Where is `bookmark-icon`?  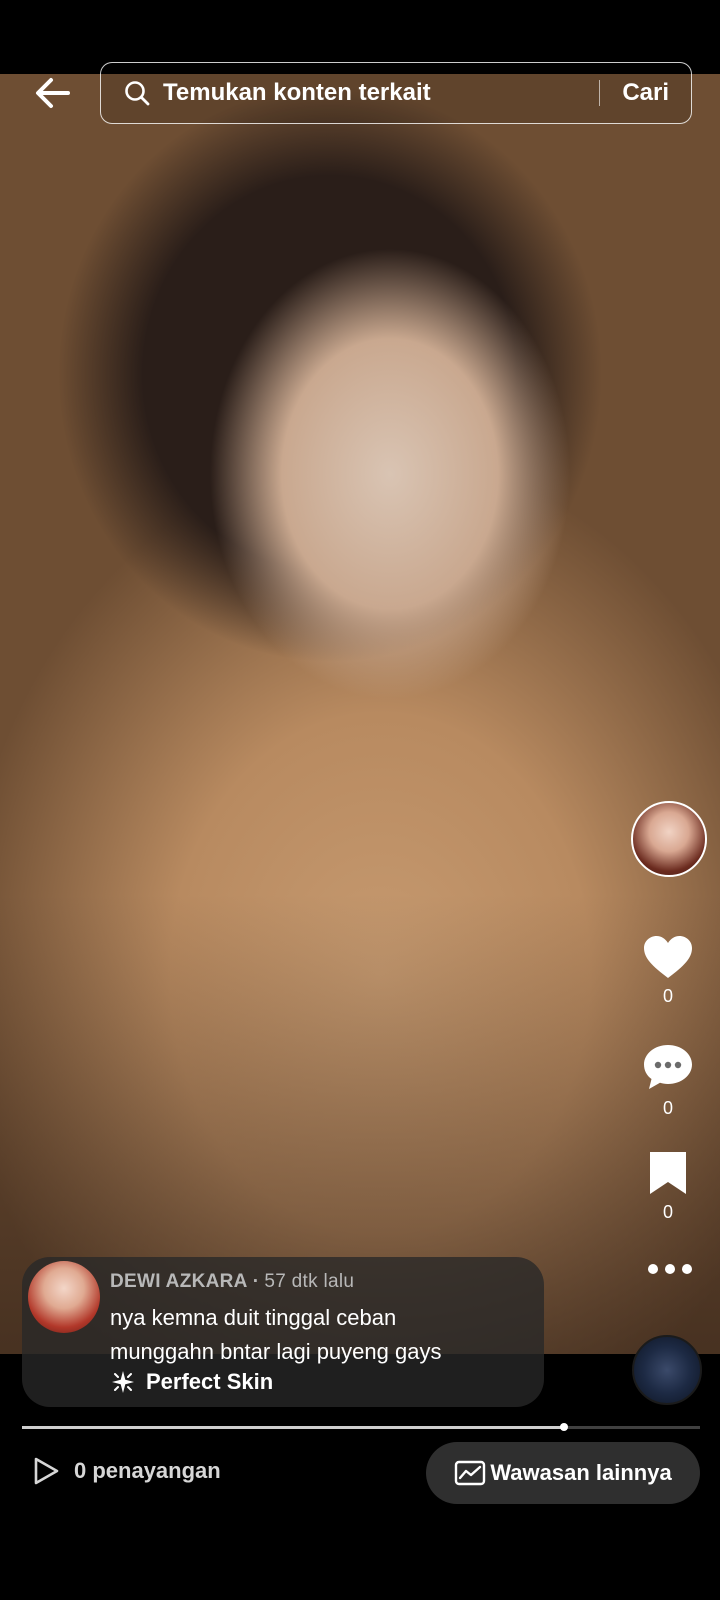 bookmark-icon is located at coordinates (668, 1173).